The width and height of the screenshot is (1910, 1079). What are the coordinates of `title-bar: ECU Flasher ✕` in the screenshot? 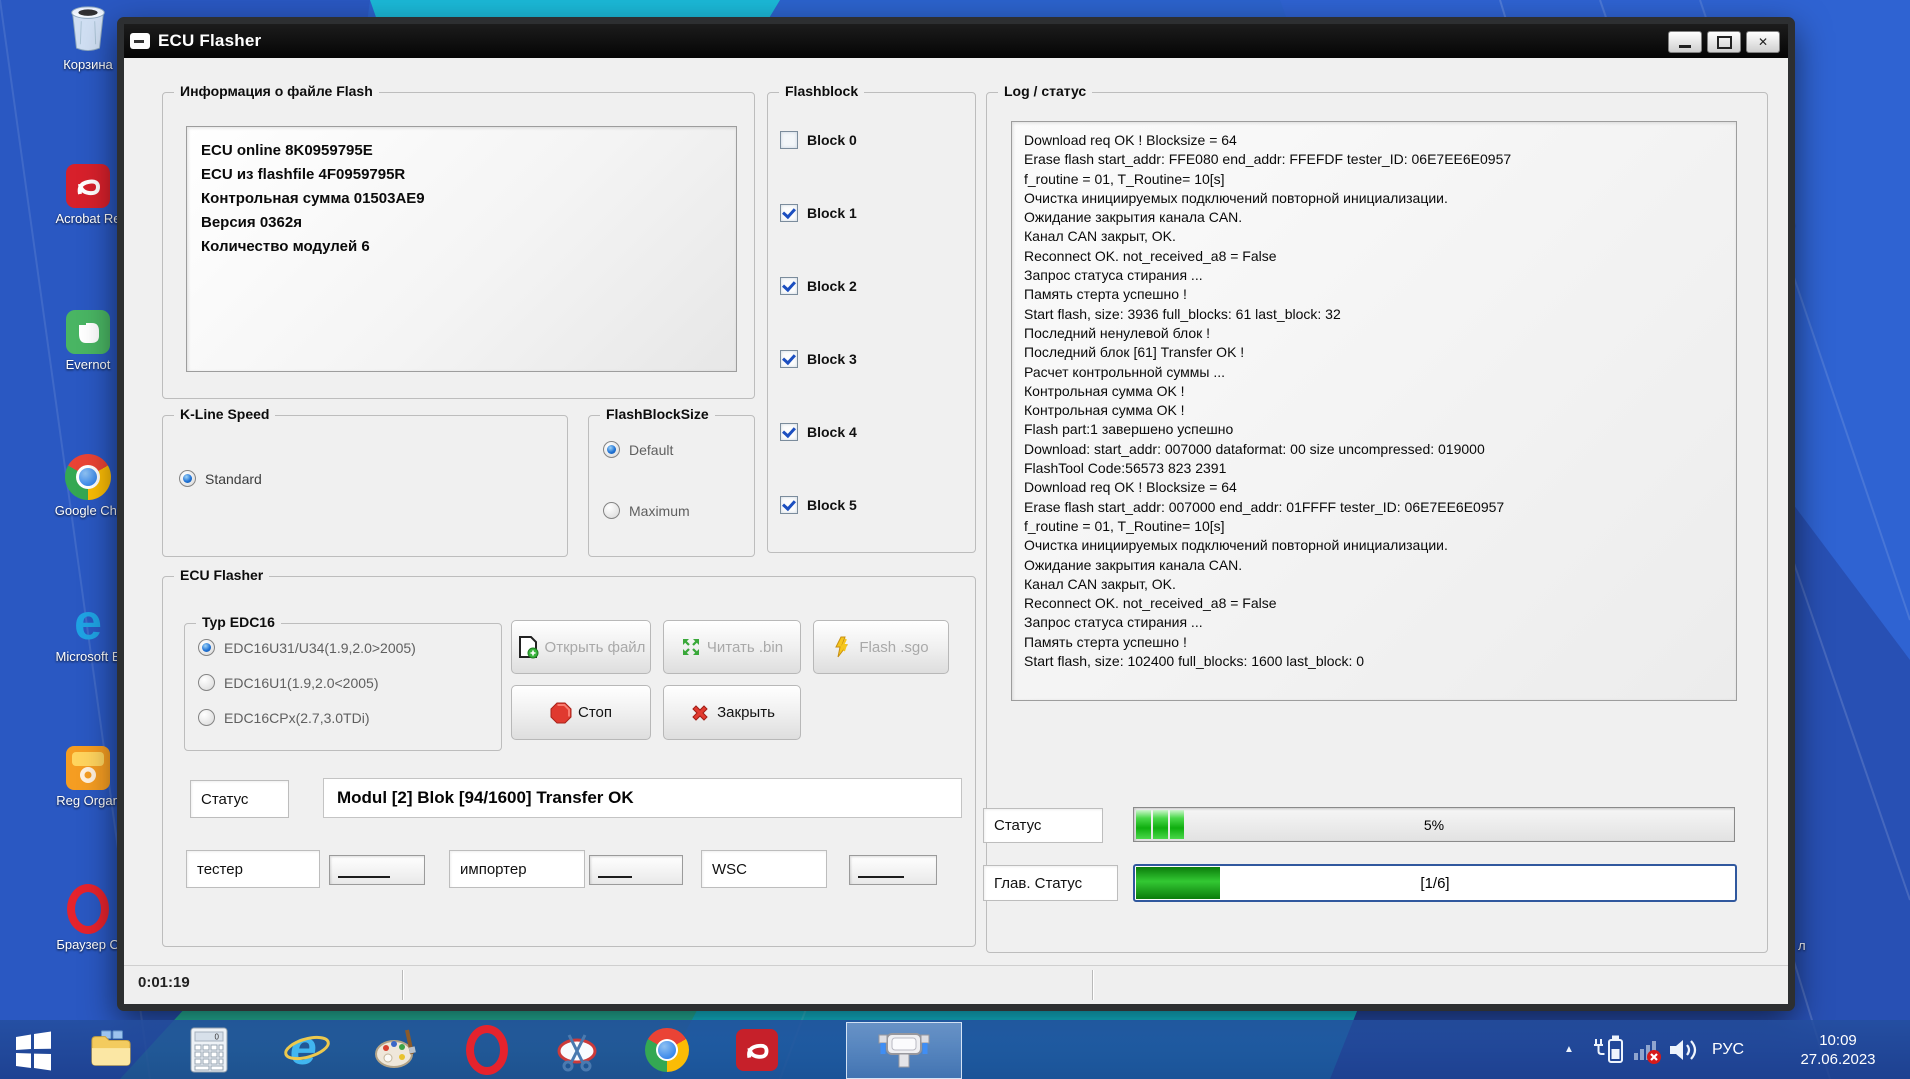 It's located at (956, 41).